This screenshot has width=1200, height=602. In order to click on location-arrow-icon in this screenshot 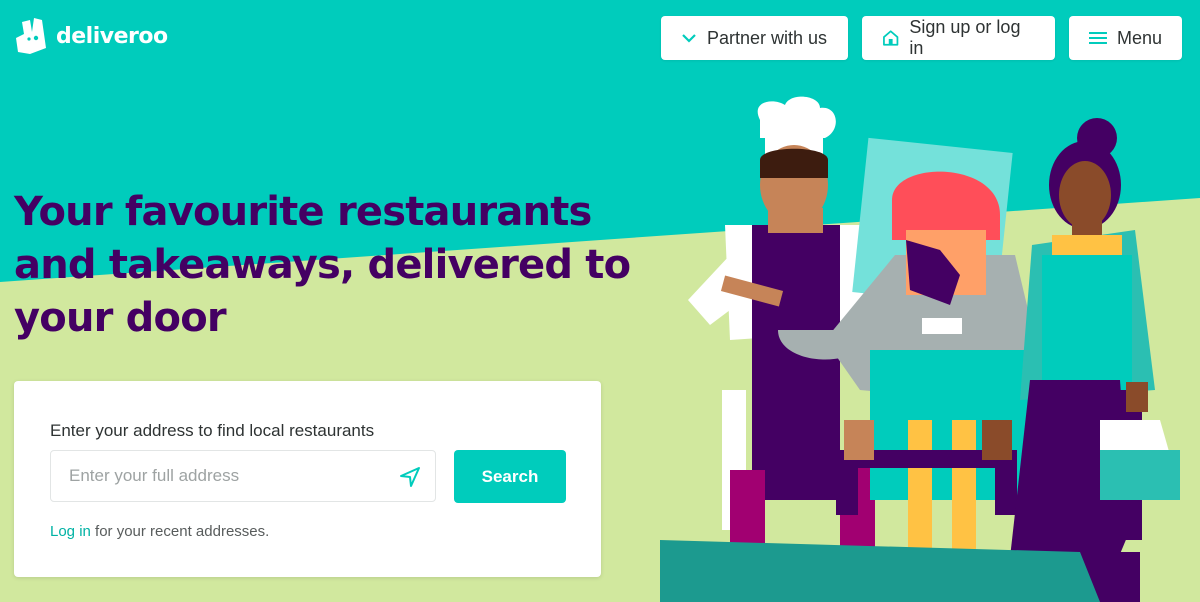, I will do `click(410, 477)`.